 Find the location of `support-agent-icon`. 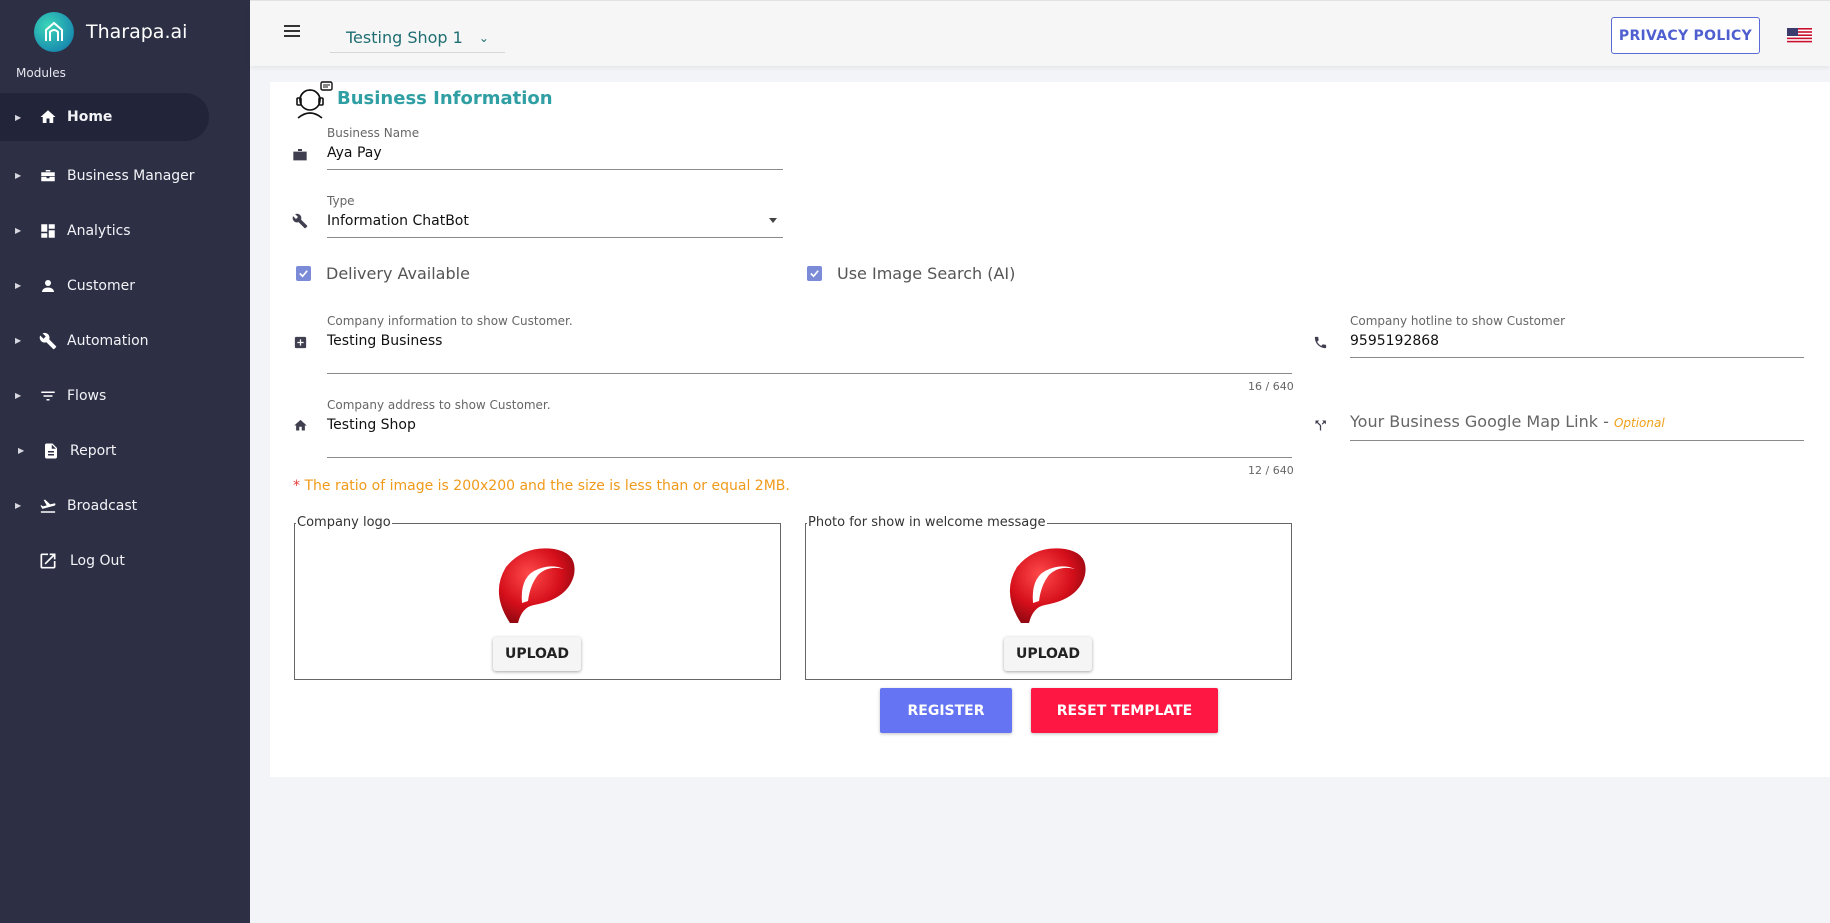

support-agent-icon is located at coordinates (313, 101).